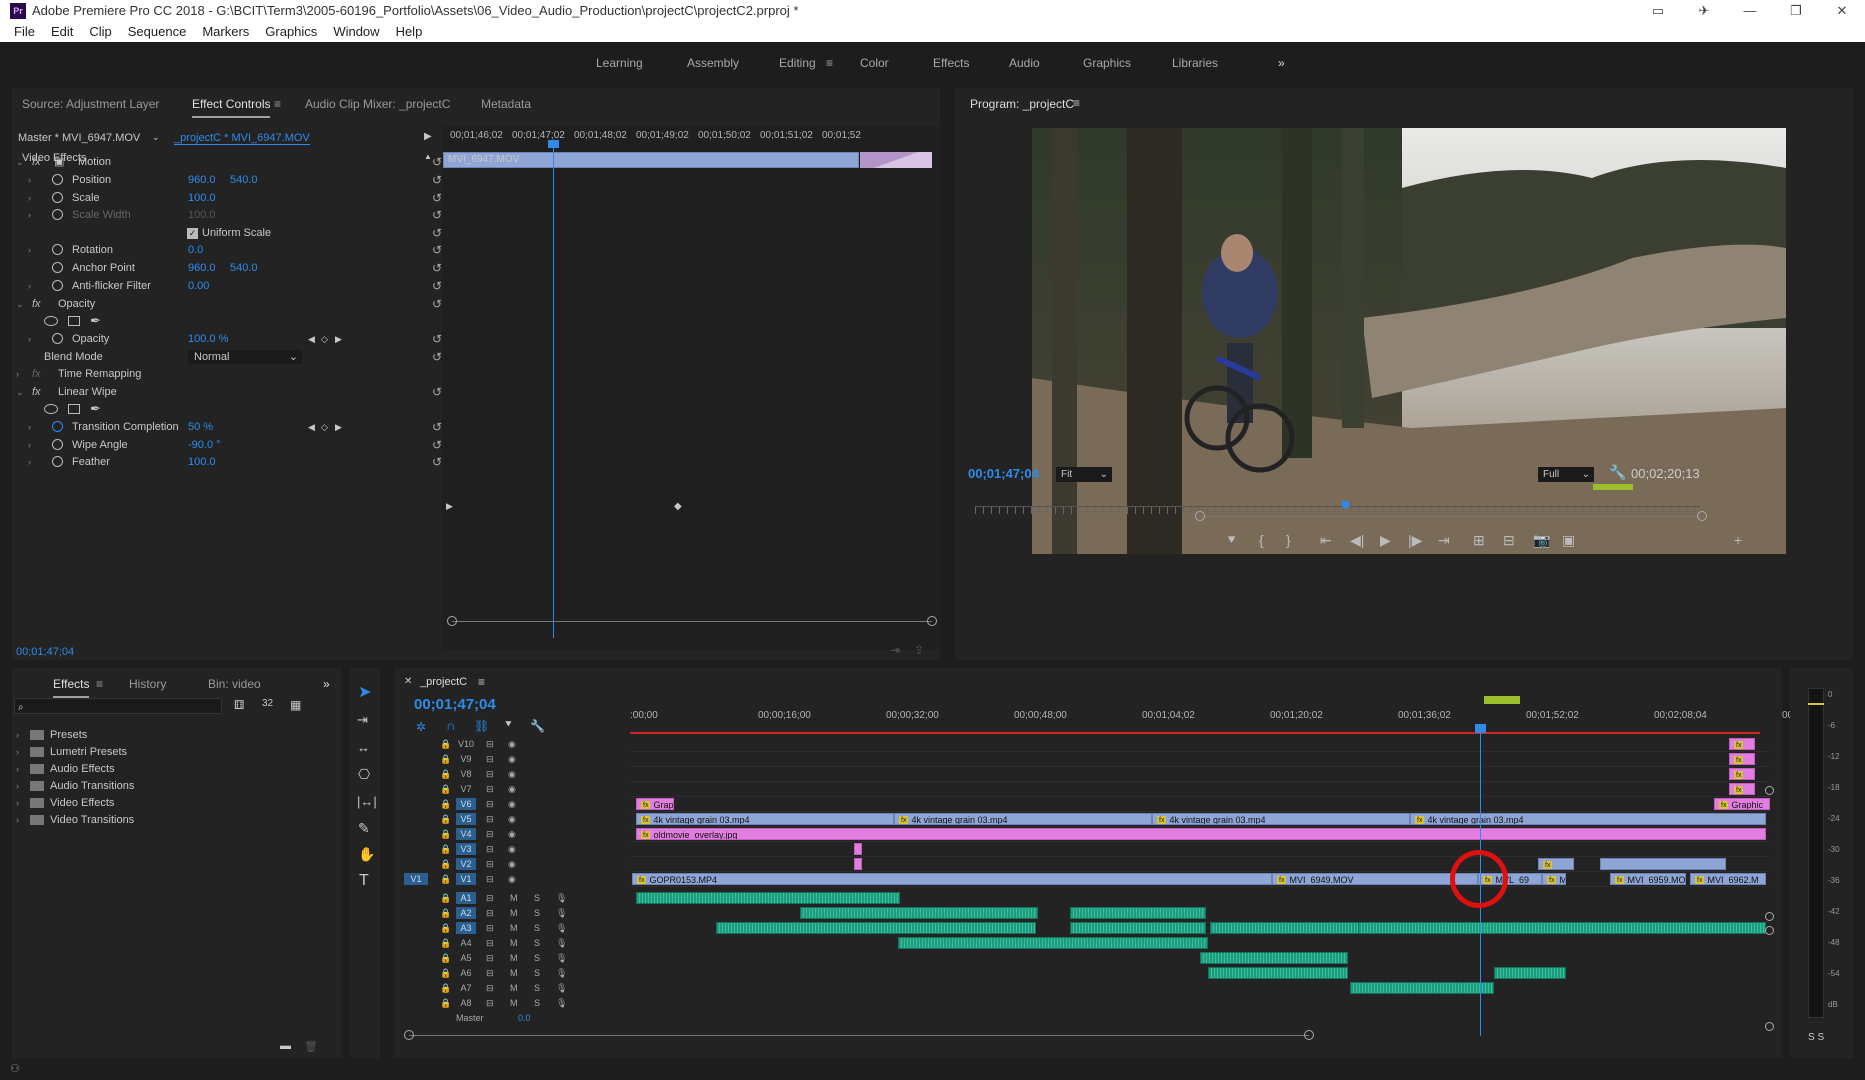 The height and width of the screenshot is (1080, 1865). Describe the element at coordinates (797, 63) in the screenshot. I see `workspace-editing: Editing` at that location.